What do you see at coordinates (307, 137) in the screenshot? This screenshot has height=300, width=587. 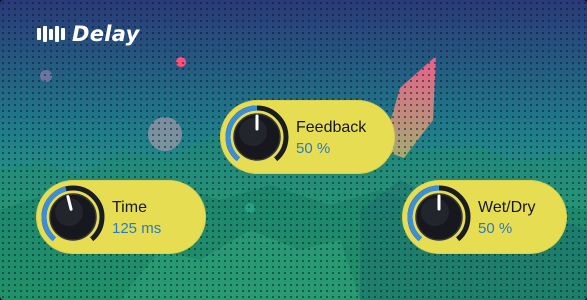 I see `feedback-control: Feedback 50 %` at bounding box center [307, 137].